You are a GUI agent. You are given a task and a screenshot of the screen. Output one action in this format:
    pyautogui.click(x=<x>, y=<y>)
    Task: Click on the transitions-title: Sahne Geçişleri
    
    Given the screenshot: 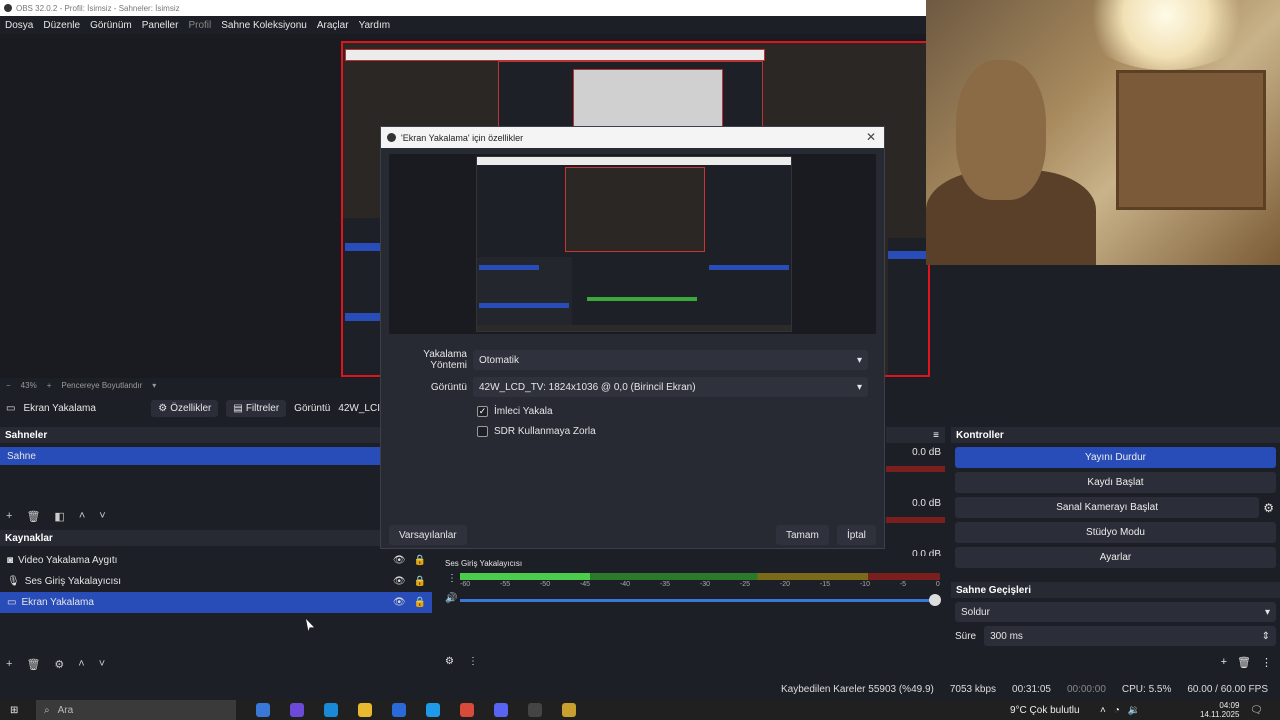 What is the action you would take?
    pyautogui.click(x=1115, y=590)
    